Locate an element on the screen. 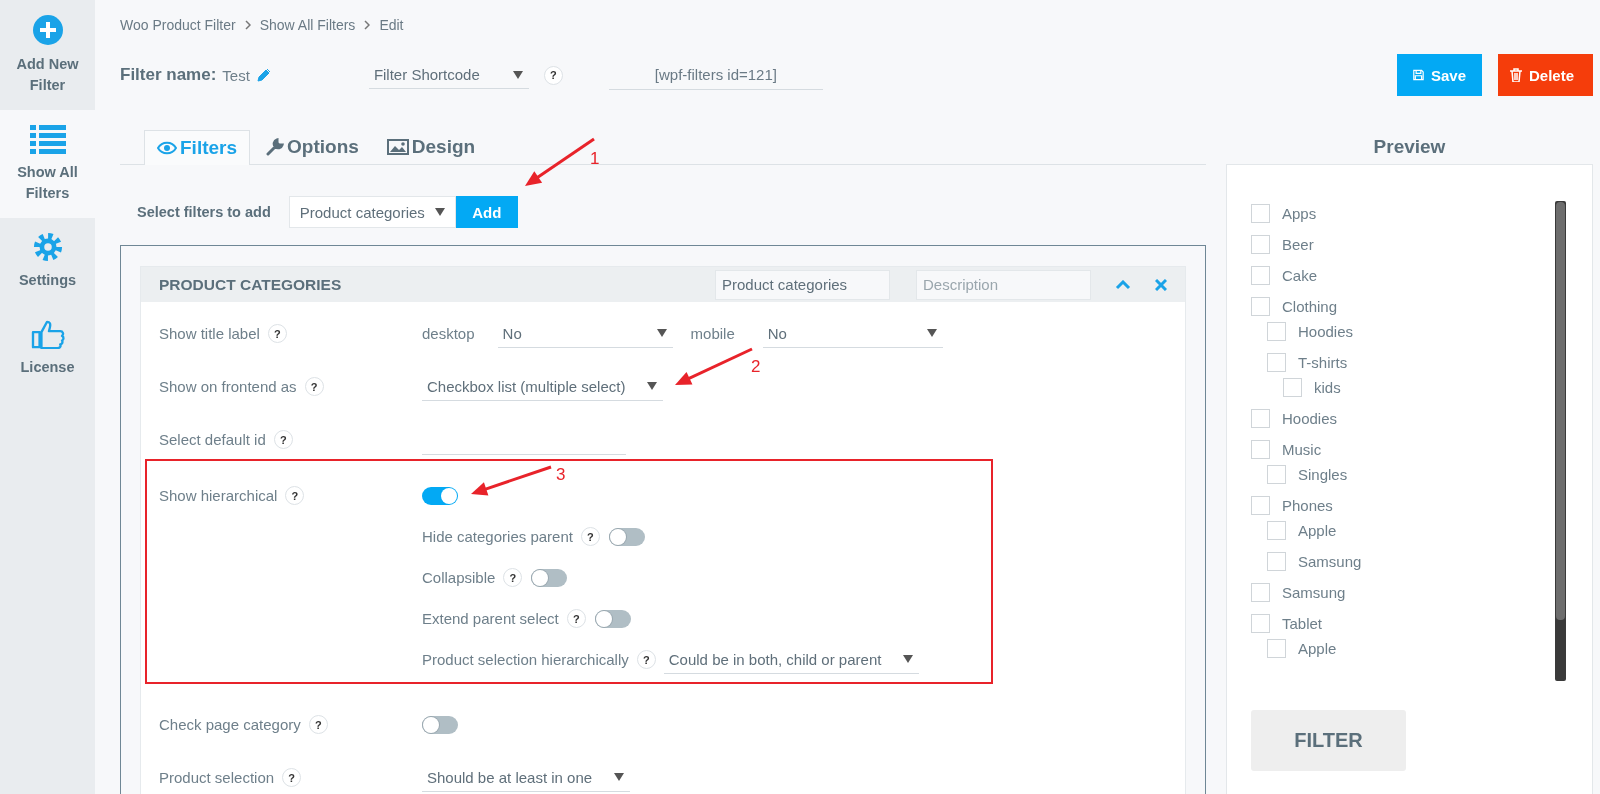  pencil-icon is located at coordinates (263, 75).